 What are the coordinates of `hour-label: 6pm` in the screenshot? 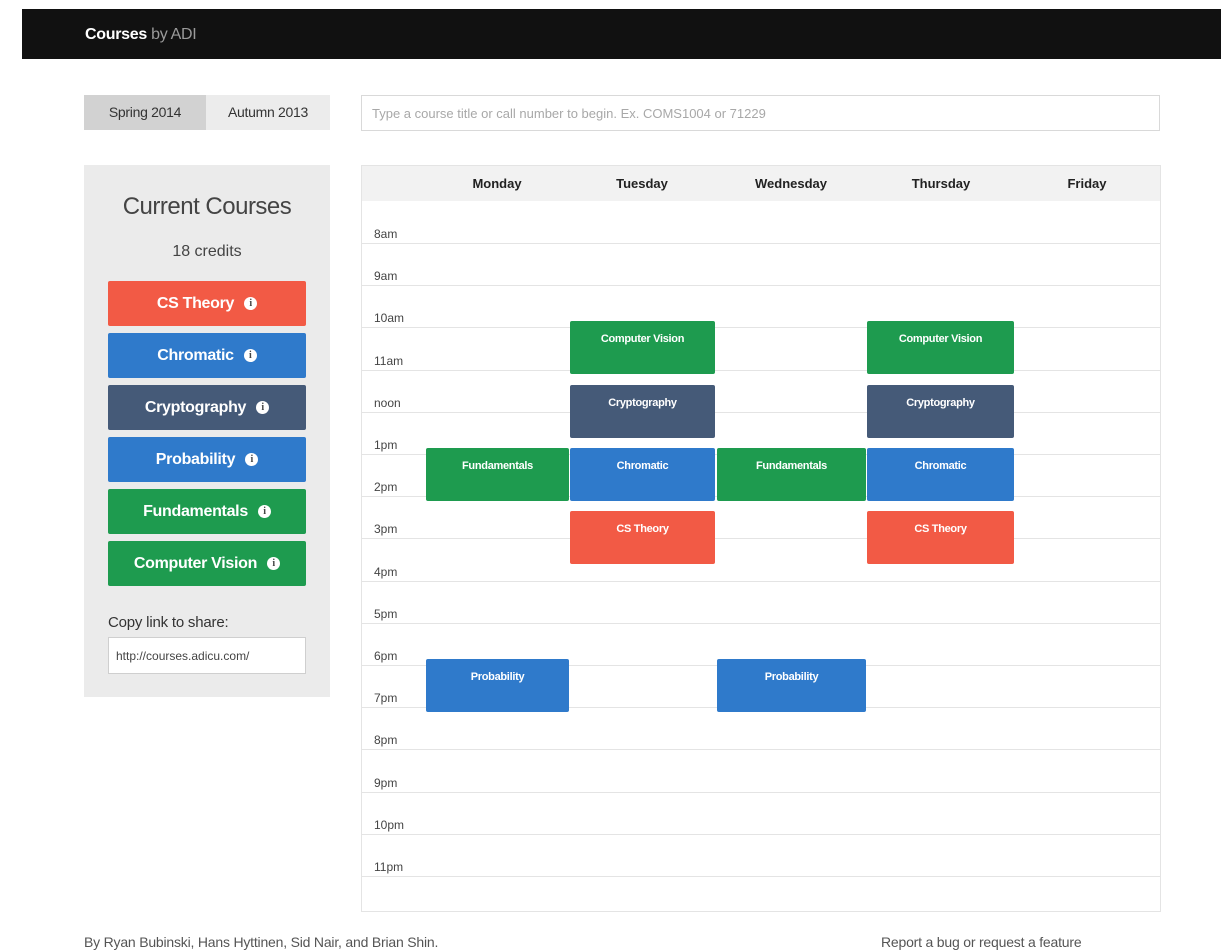 It's located at (386, 655).